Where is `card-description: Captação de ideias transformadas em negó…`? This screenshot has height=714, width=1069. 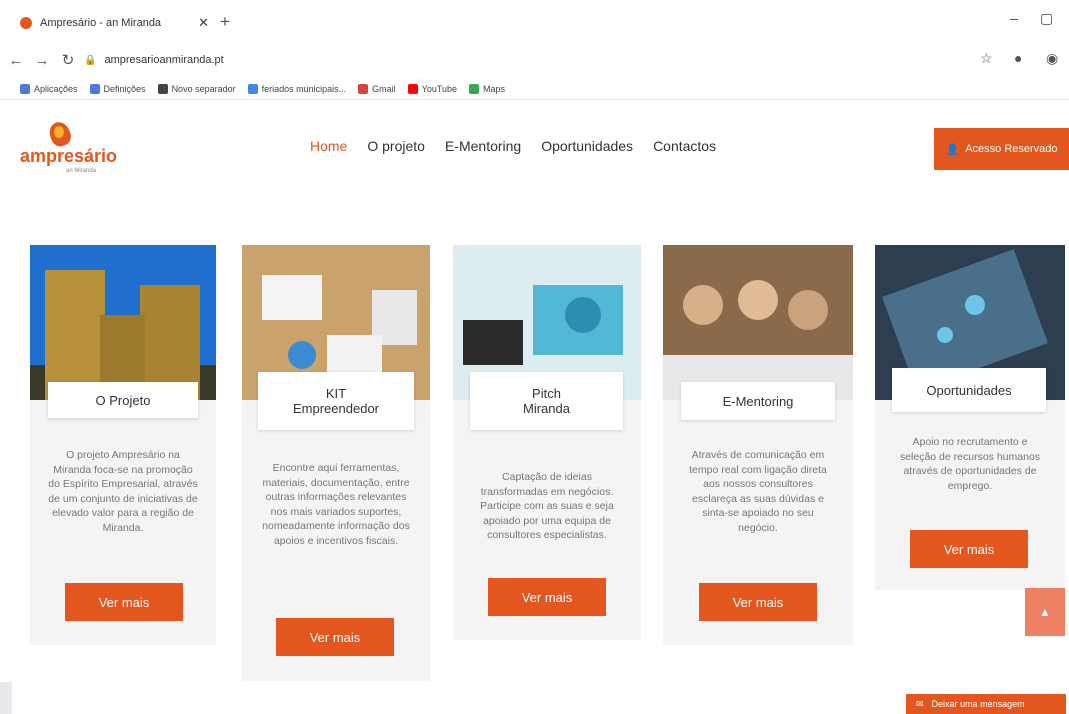 card-description: Captação de ideias transformadas em negó… is located at coordinates (547, 506).